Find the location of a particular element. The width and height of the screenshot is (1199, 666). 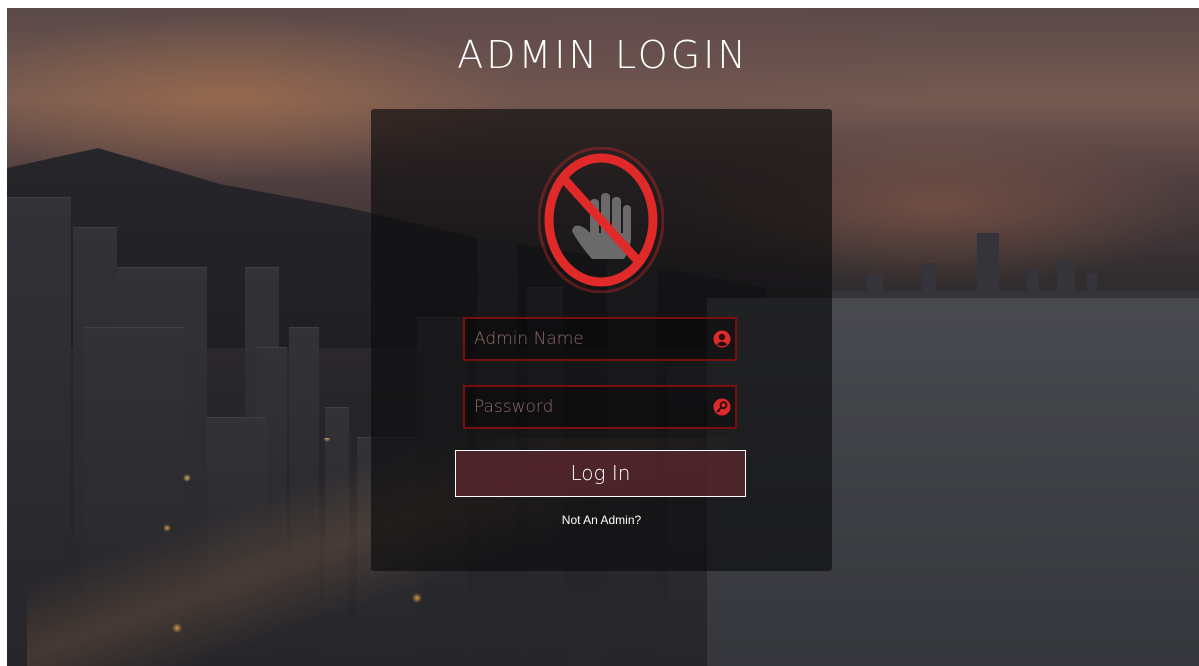

page-title: ADMIN LOGIN is located at coordinates (603, 55).